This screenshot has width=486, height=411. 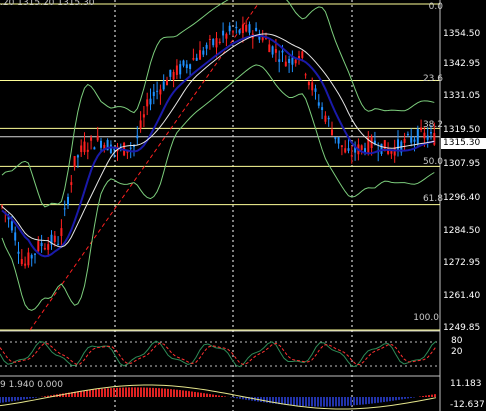 I want to click on macd-header: 9 1.940 0.000, so click(x=31, y=385).